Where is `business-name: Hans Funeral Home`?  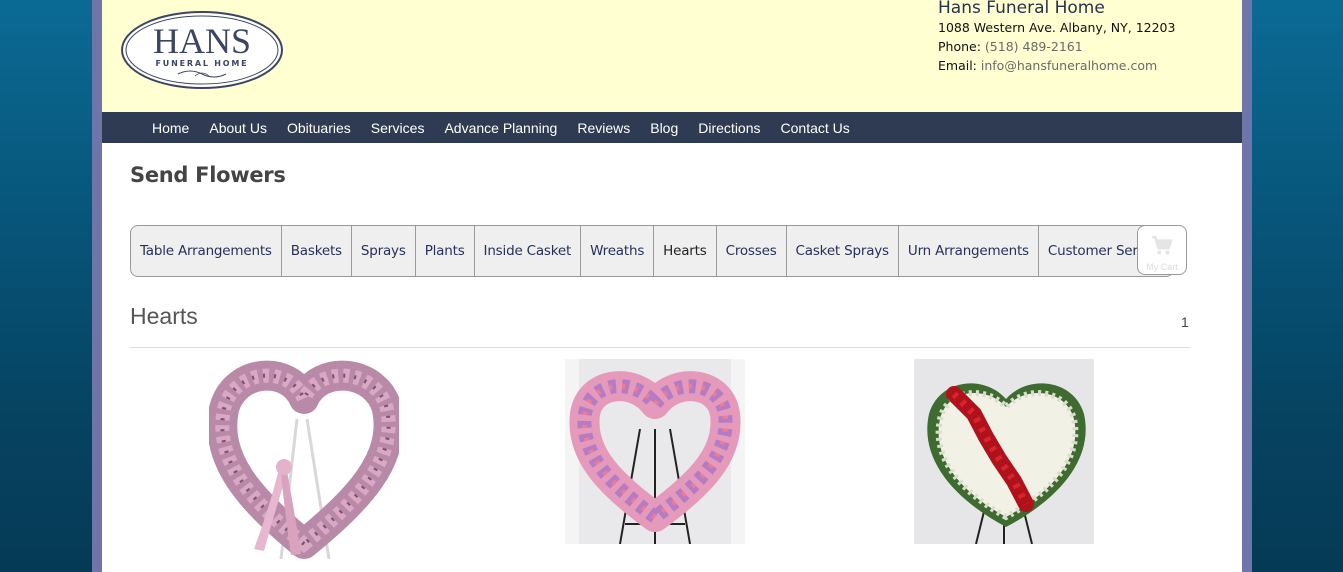 business-name: Hans Funeral Home is located at coordinates (1021, 9).